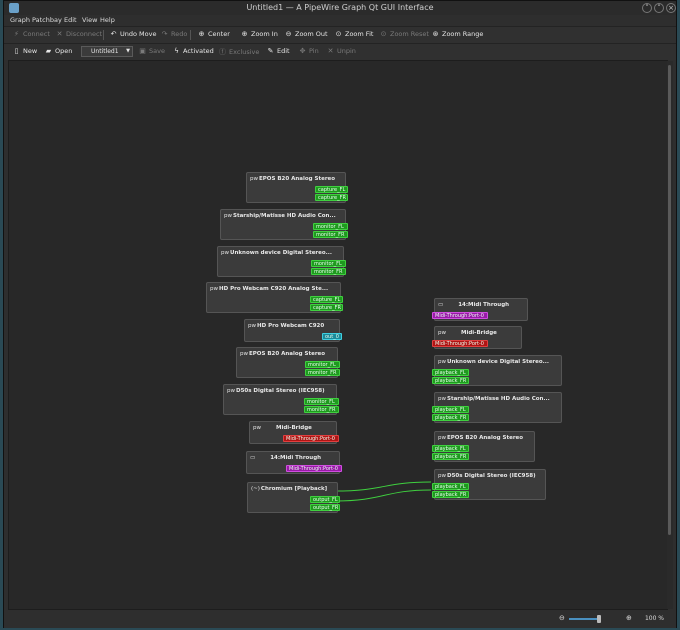 The width and height of the screenshot is (680, 630). What do you see at coordinates (270, 51) in the screenshot?
I see `pencil-icon: ✎` at bounding box center [270, 51].